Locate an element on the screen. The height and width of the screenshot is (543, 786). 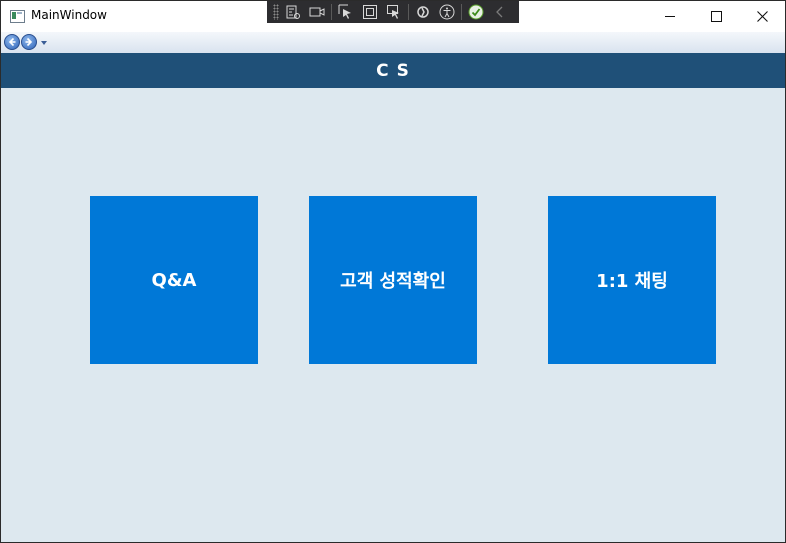
display-layout-adorners-icon is located at coordinates (370, 12).